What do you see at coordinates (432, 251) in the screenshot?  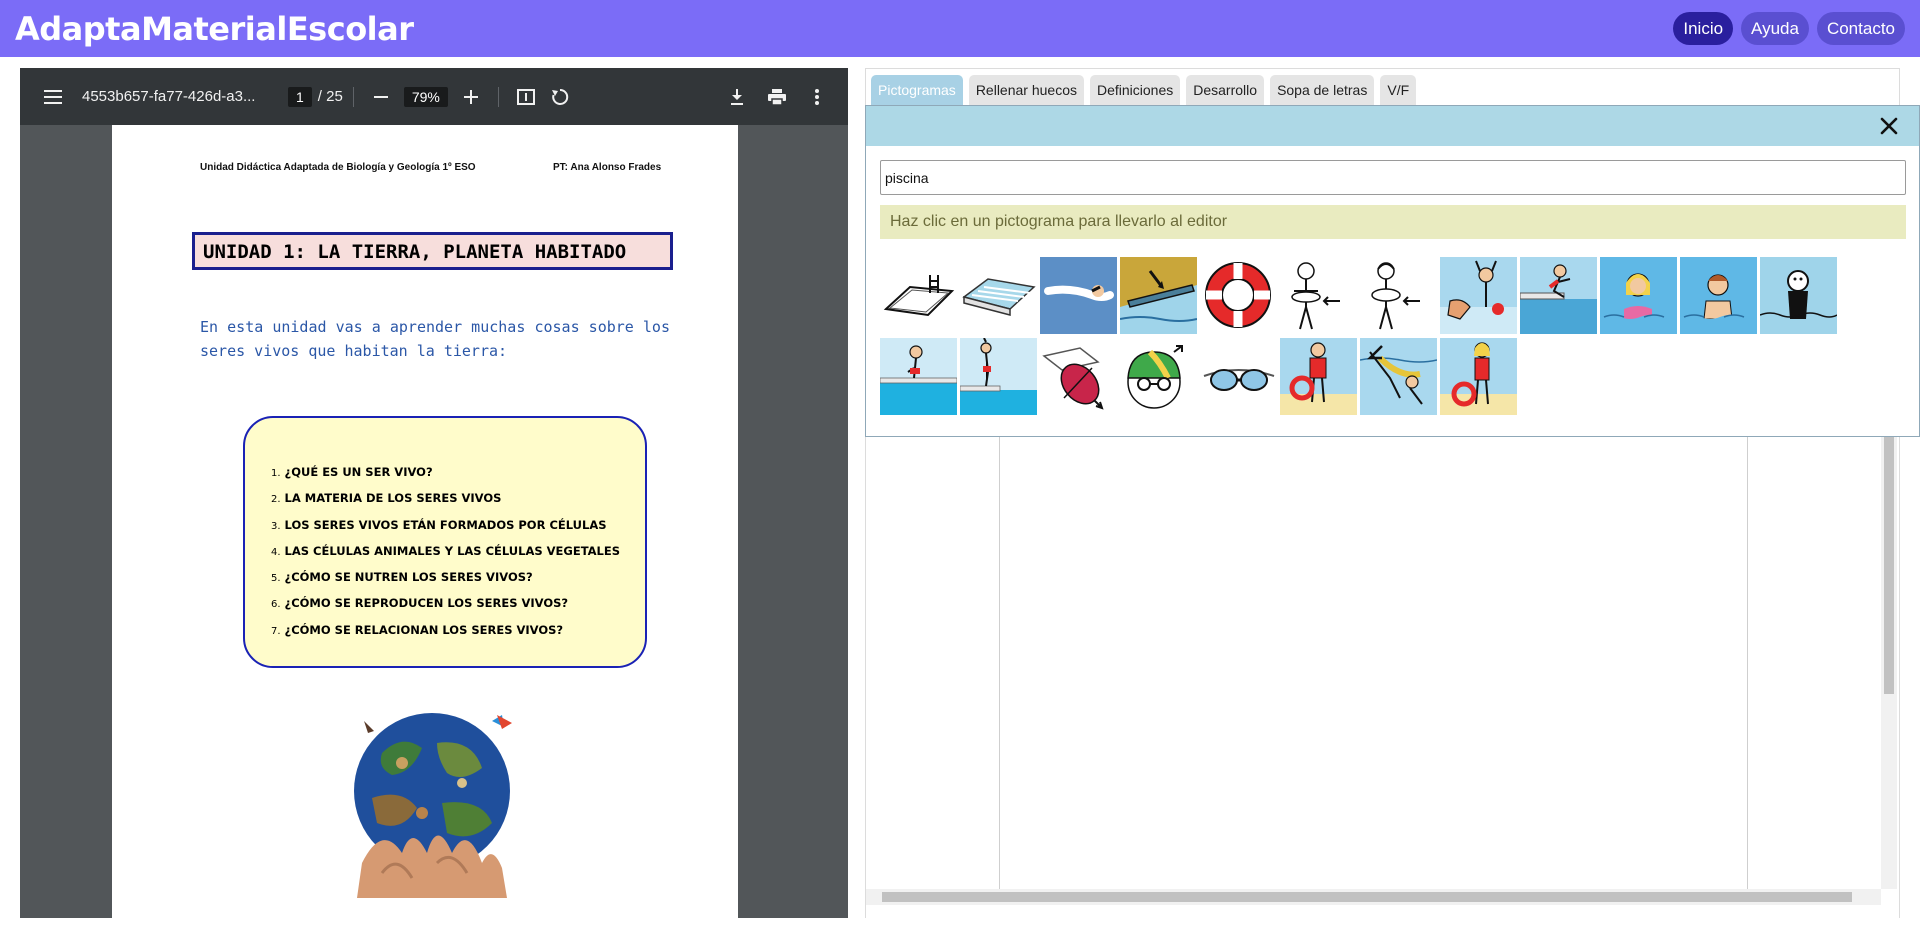 I see `unit-title: UNIDAD 1: LA TIERRA, PLANETA HABITADO` at bounding box center [432, 251].